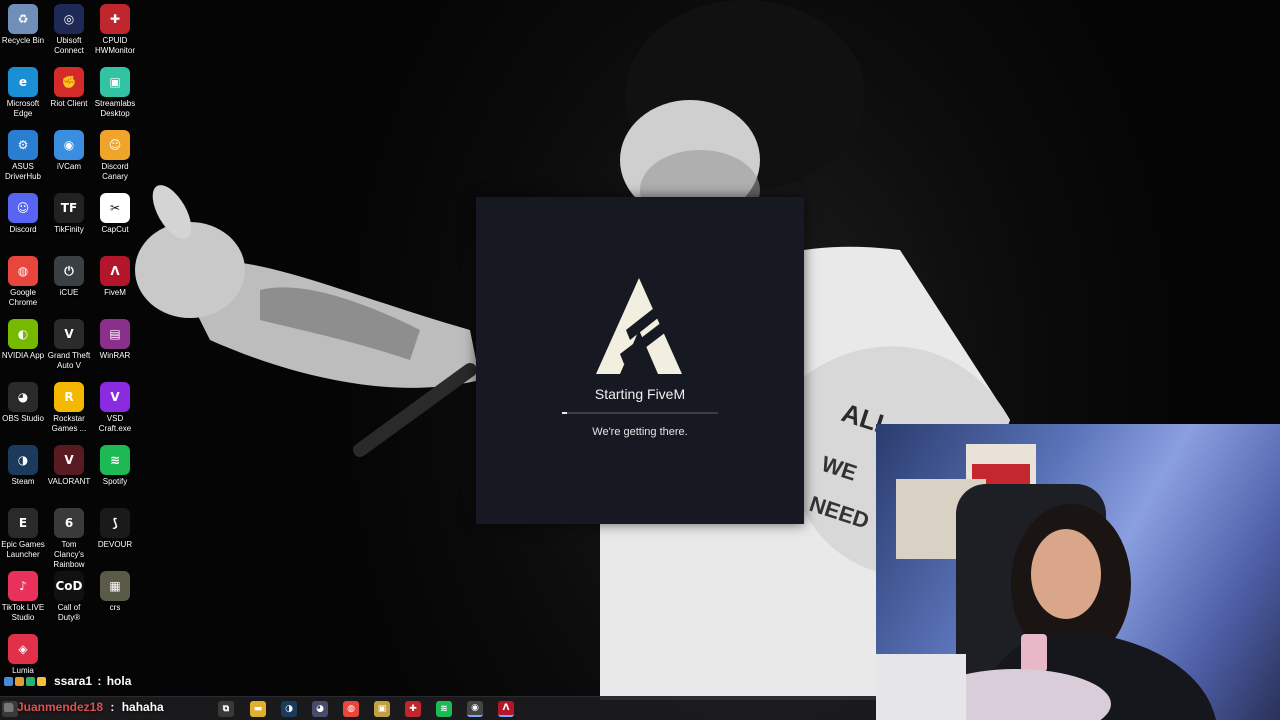 This screenshot has width=1280, height=720. I want to click on chat-message: Juanmendez18 : hahaha, so click(84, 707).